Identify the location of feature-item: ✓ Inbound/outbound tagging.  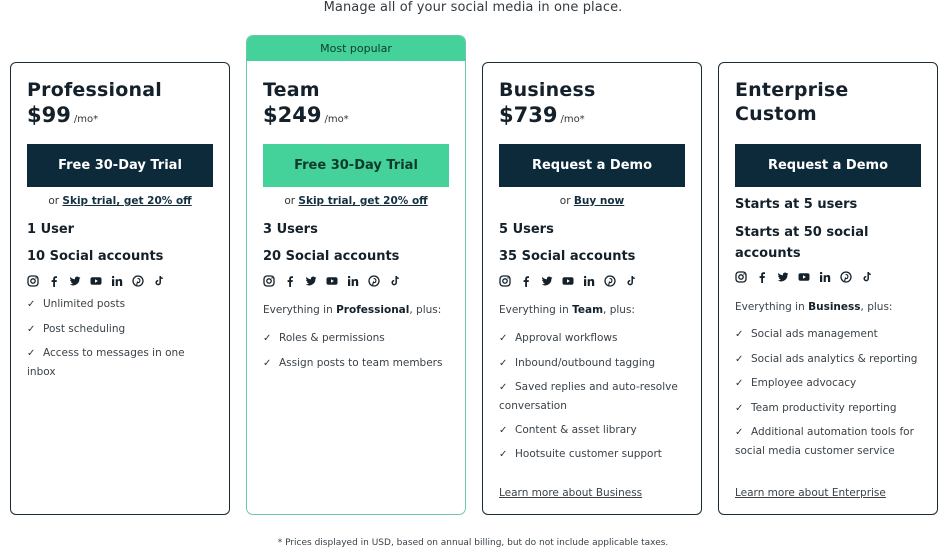
(592, 363).